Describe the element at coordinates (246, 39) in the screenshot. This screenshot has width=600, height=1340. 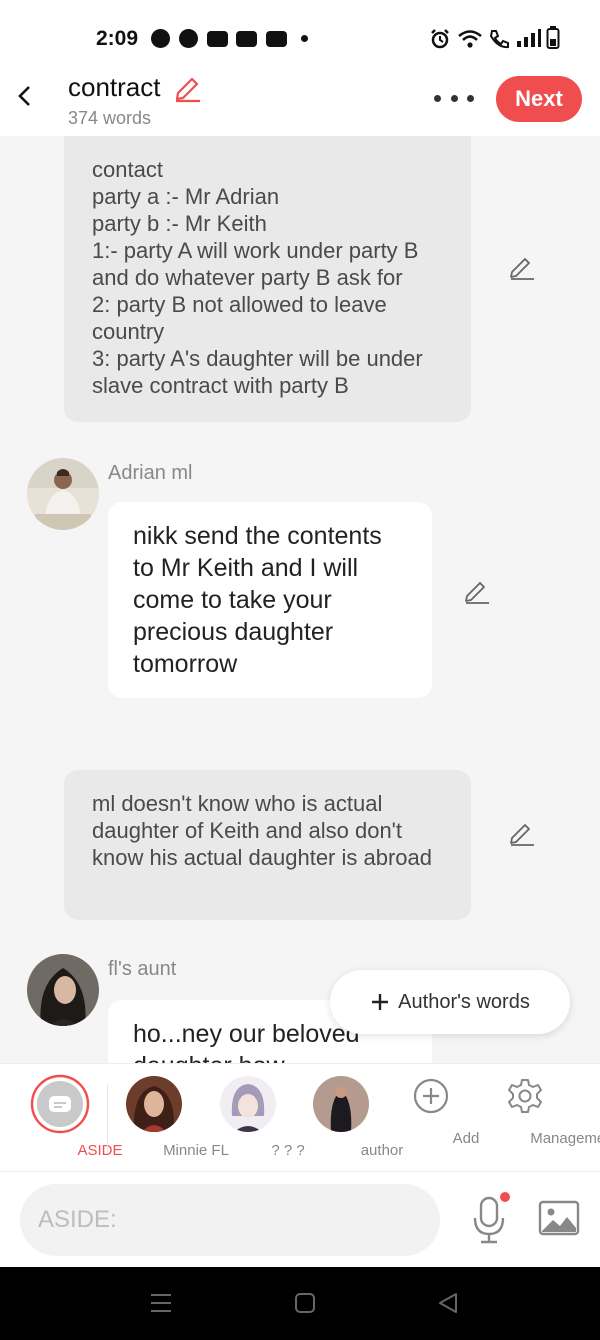
I see `paytm-icon` at that location.